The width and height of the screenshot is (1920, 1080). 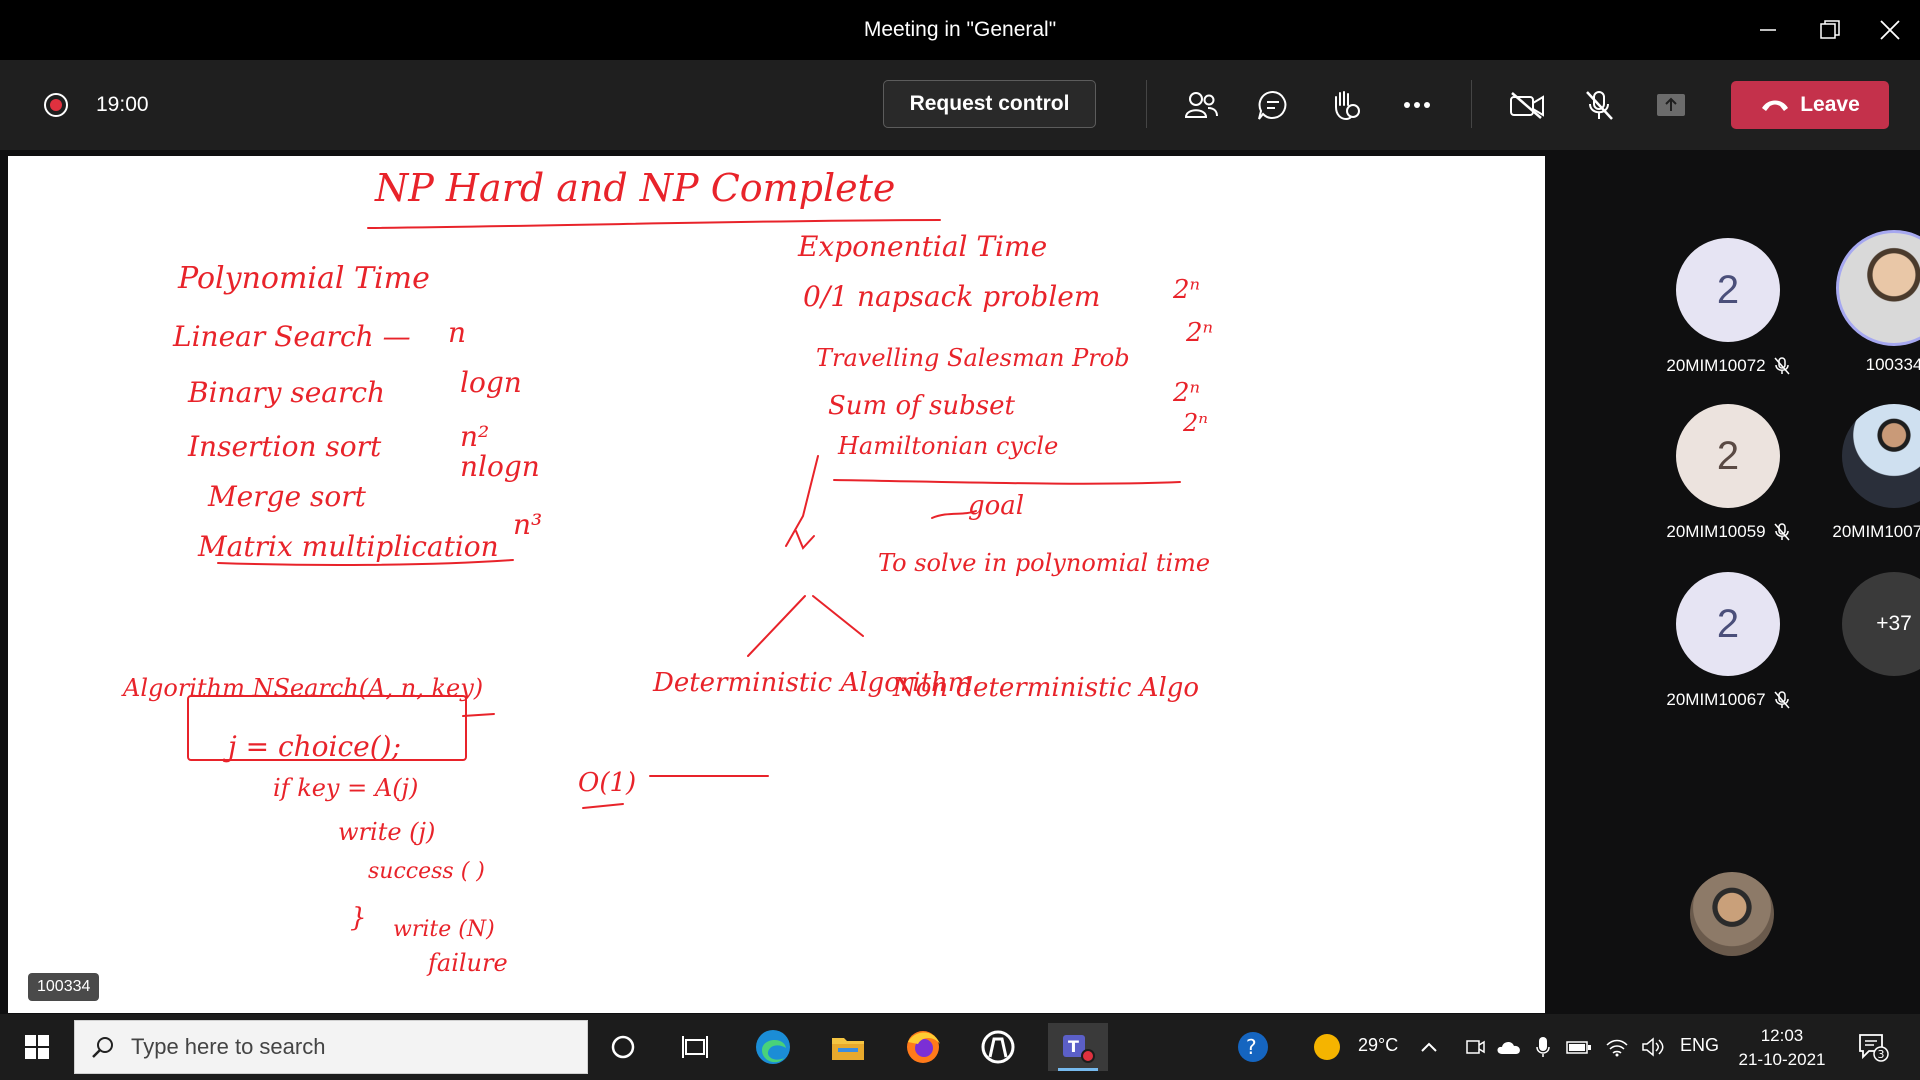 I want to click on heading: NP Hard and NP Complete, so click(x=634, y=188).